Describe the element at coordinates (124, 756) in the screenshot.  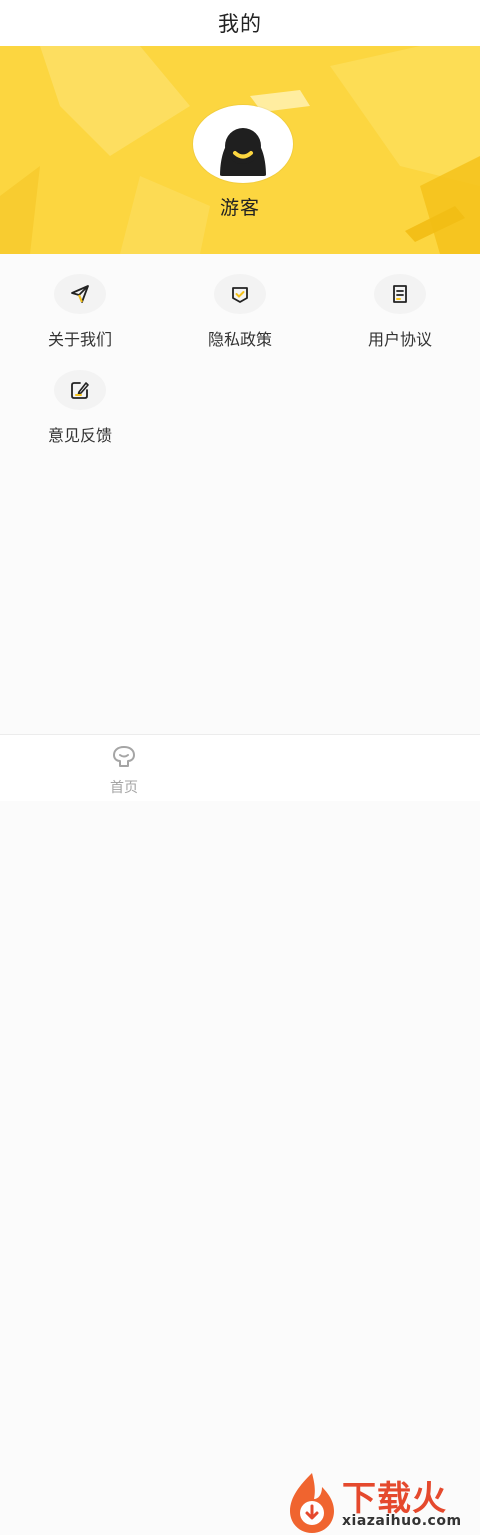
I see `home-icon` at that location.